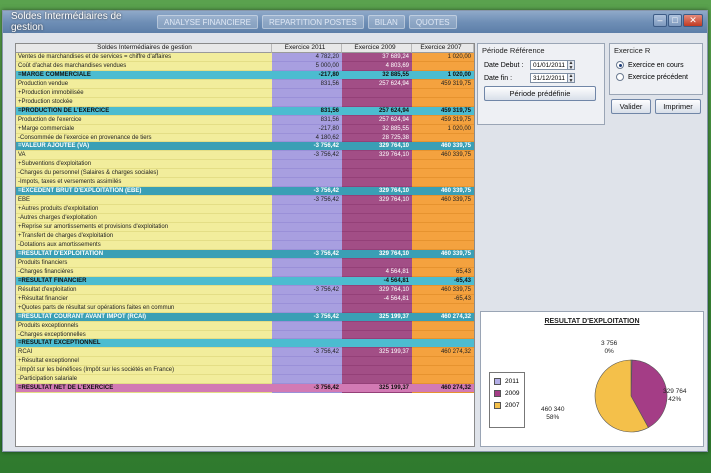 The height and width of the screenshot is (473, 711). I want to click on cell-2009: 4 564,81, so click(377, 272).